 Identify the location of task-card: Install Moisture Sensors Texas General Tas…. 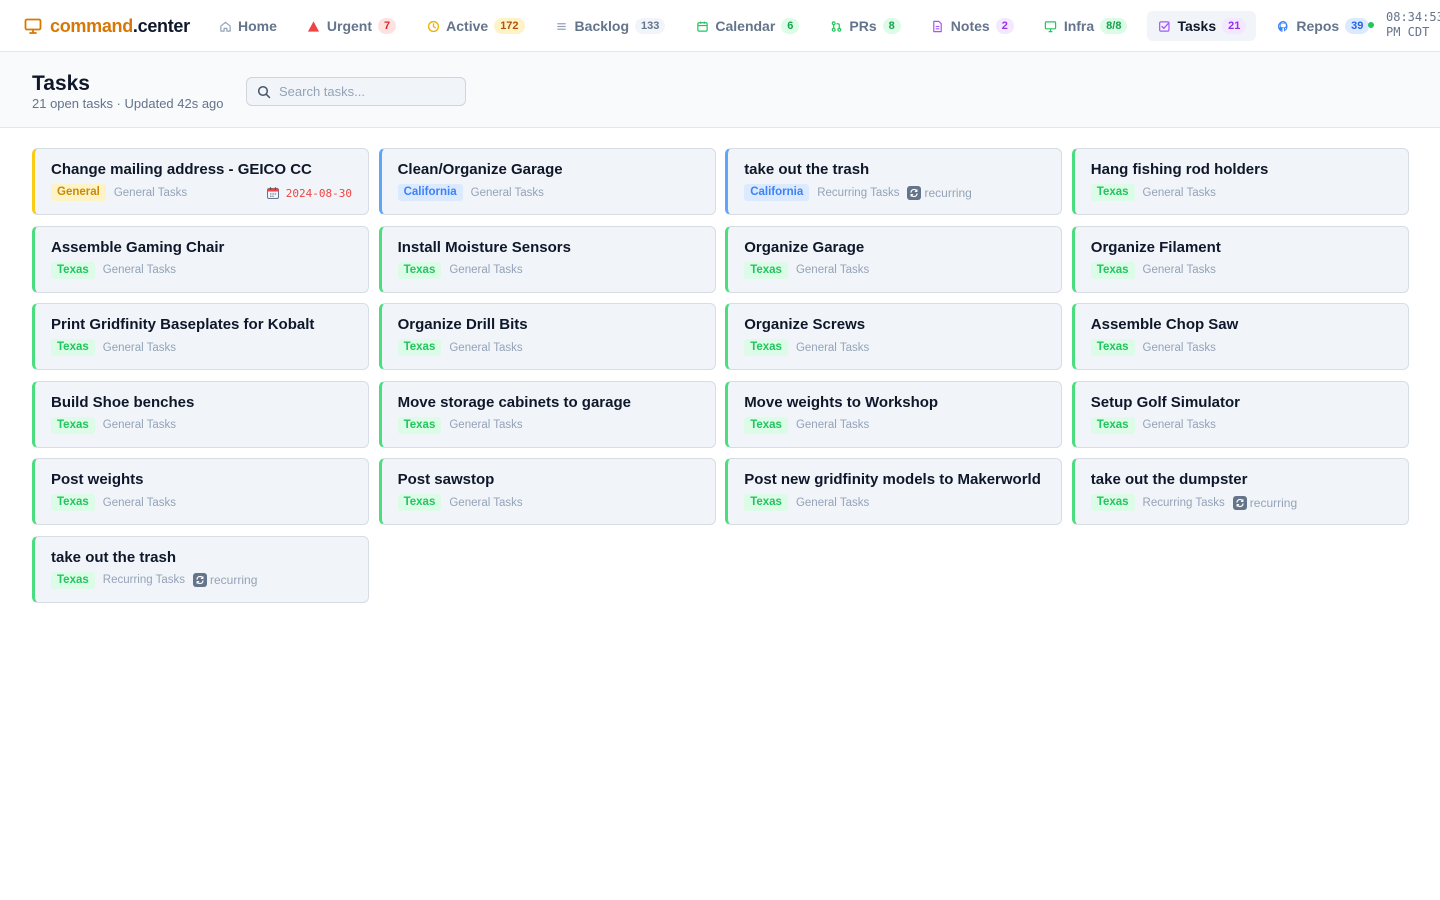
(547, 259).